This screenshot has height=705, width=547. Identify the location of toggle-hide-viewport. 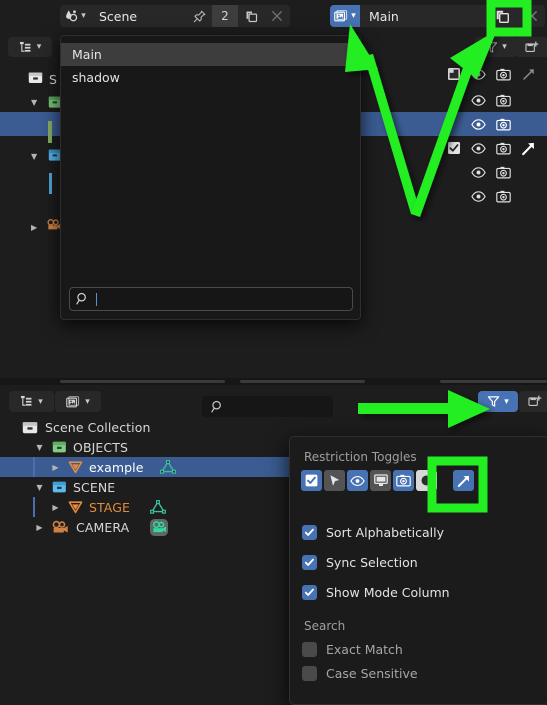
(357, 480).